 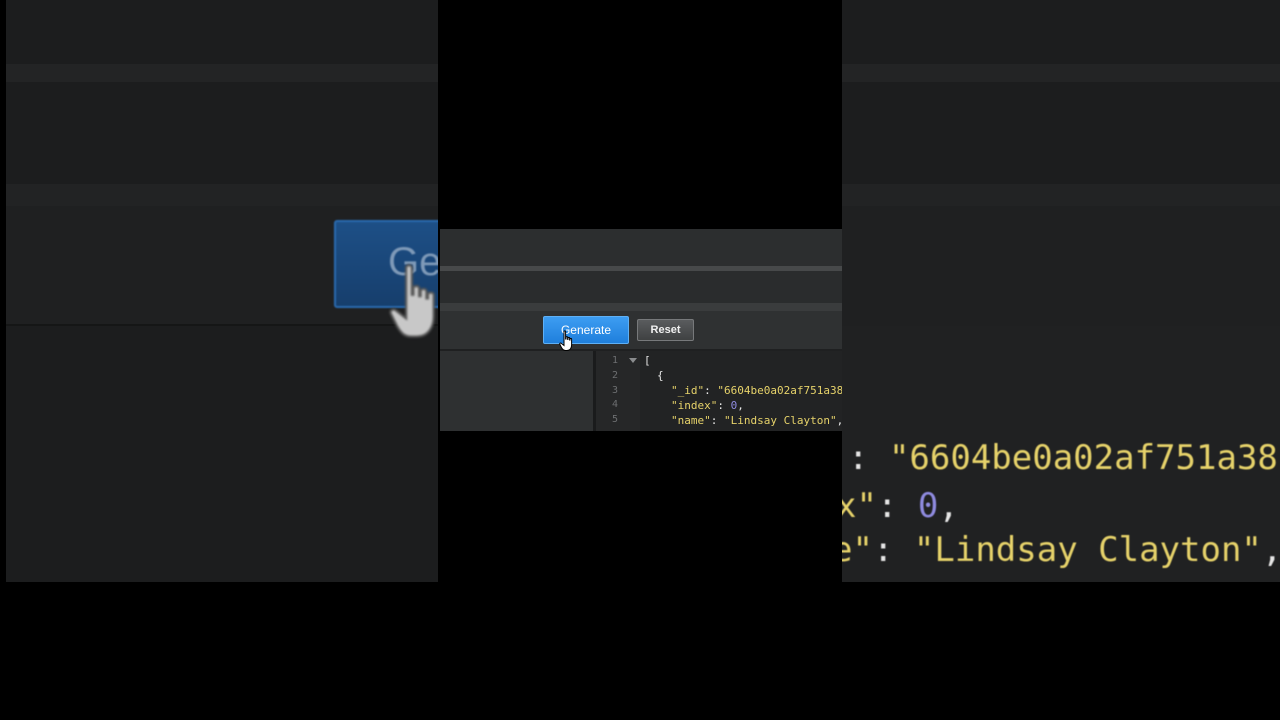 What do you see at coordinates (614, 419) in the screenshot?
I see `line-number: 5` at bounding box center [614, 419].